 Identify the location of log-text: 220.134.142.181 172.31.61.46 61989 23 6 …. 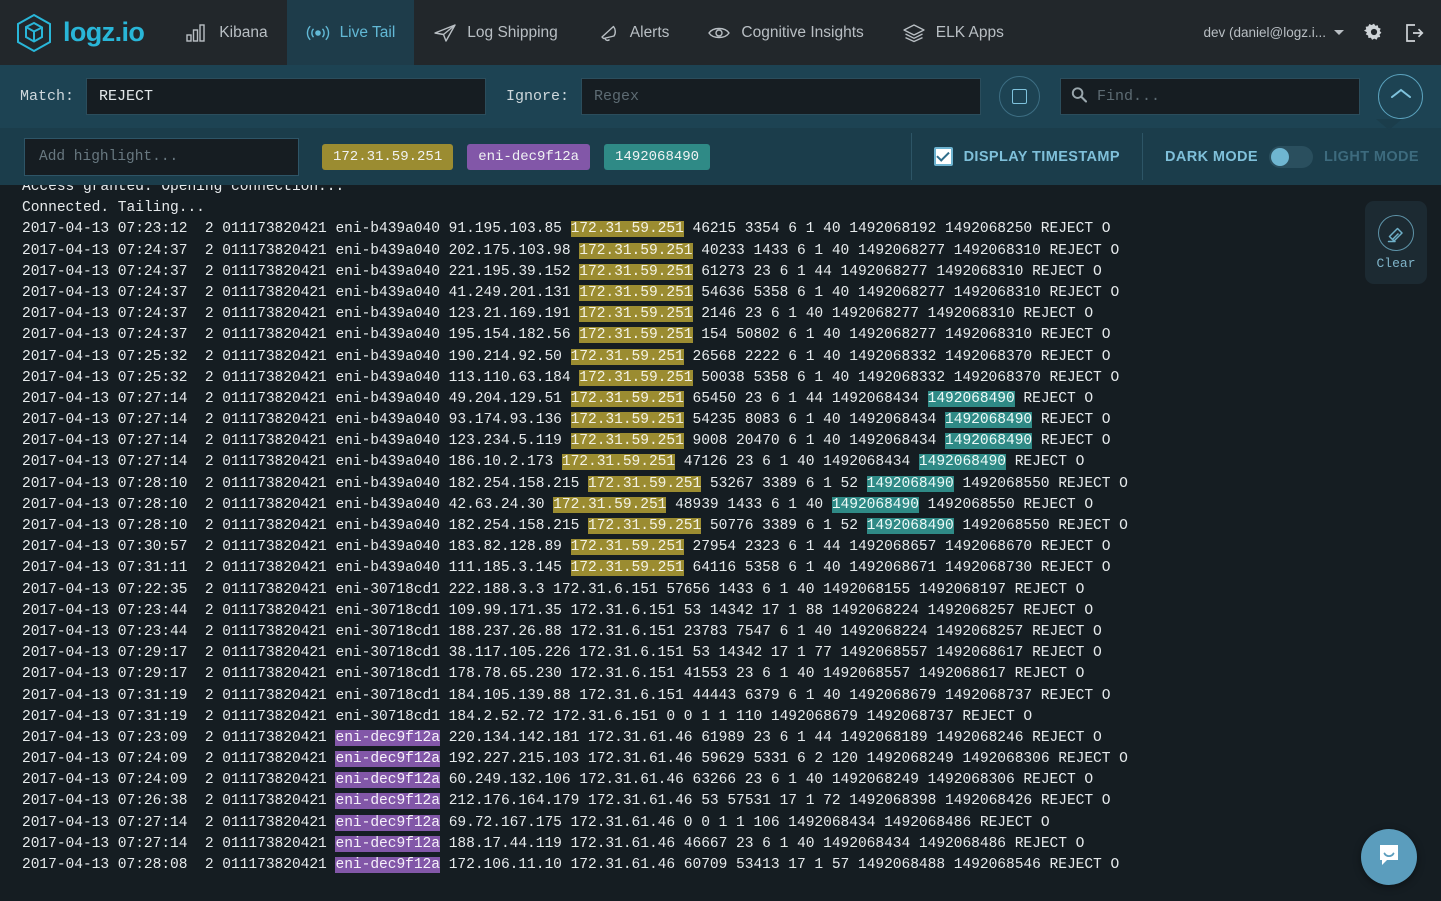
(770, 737).